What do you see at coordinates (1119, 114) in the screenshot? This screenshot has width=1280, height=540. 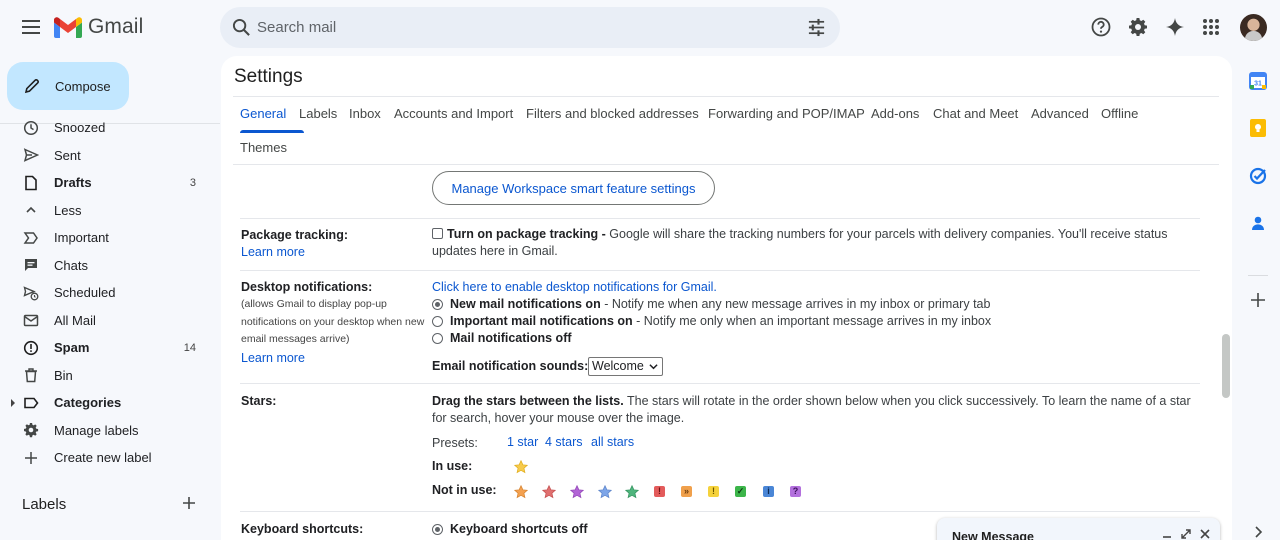 I see `tab-offline: Offline` at bounding box center [1119, 114].